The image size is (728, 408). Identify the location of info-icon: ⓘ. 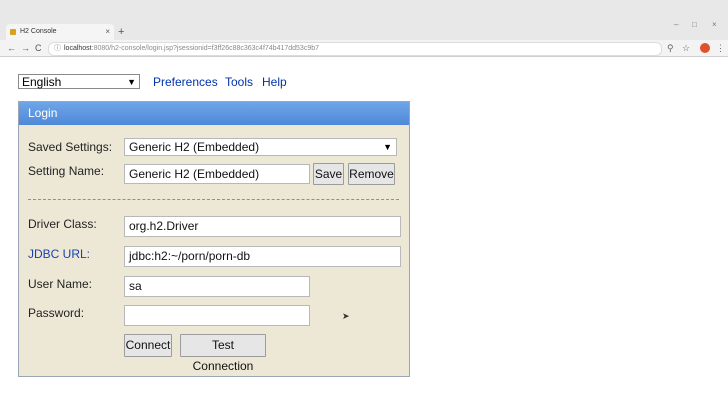
(57, 48).